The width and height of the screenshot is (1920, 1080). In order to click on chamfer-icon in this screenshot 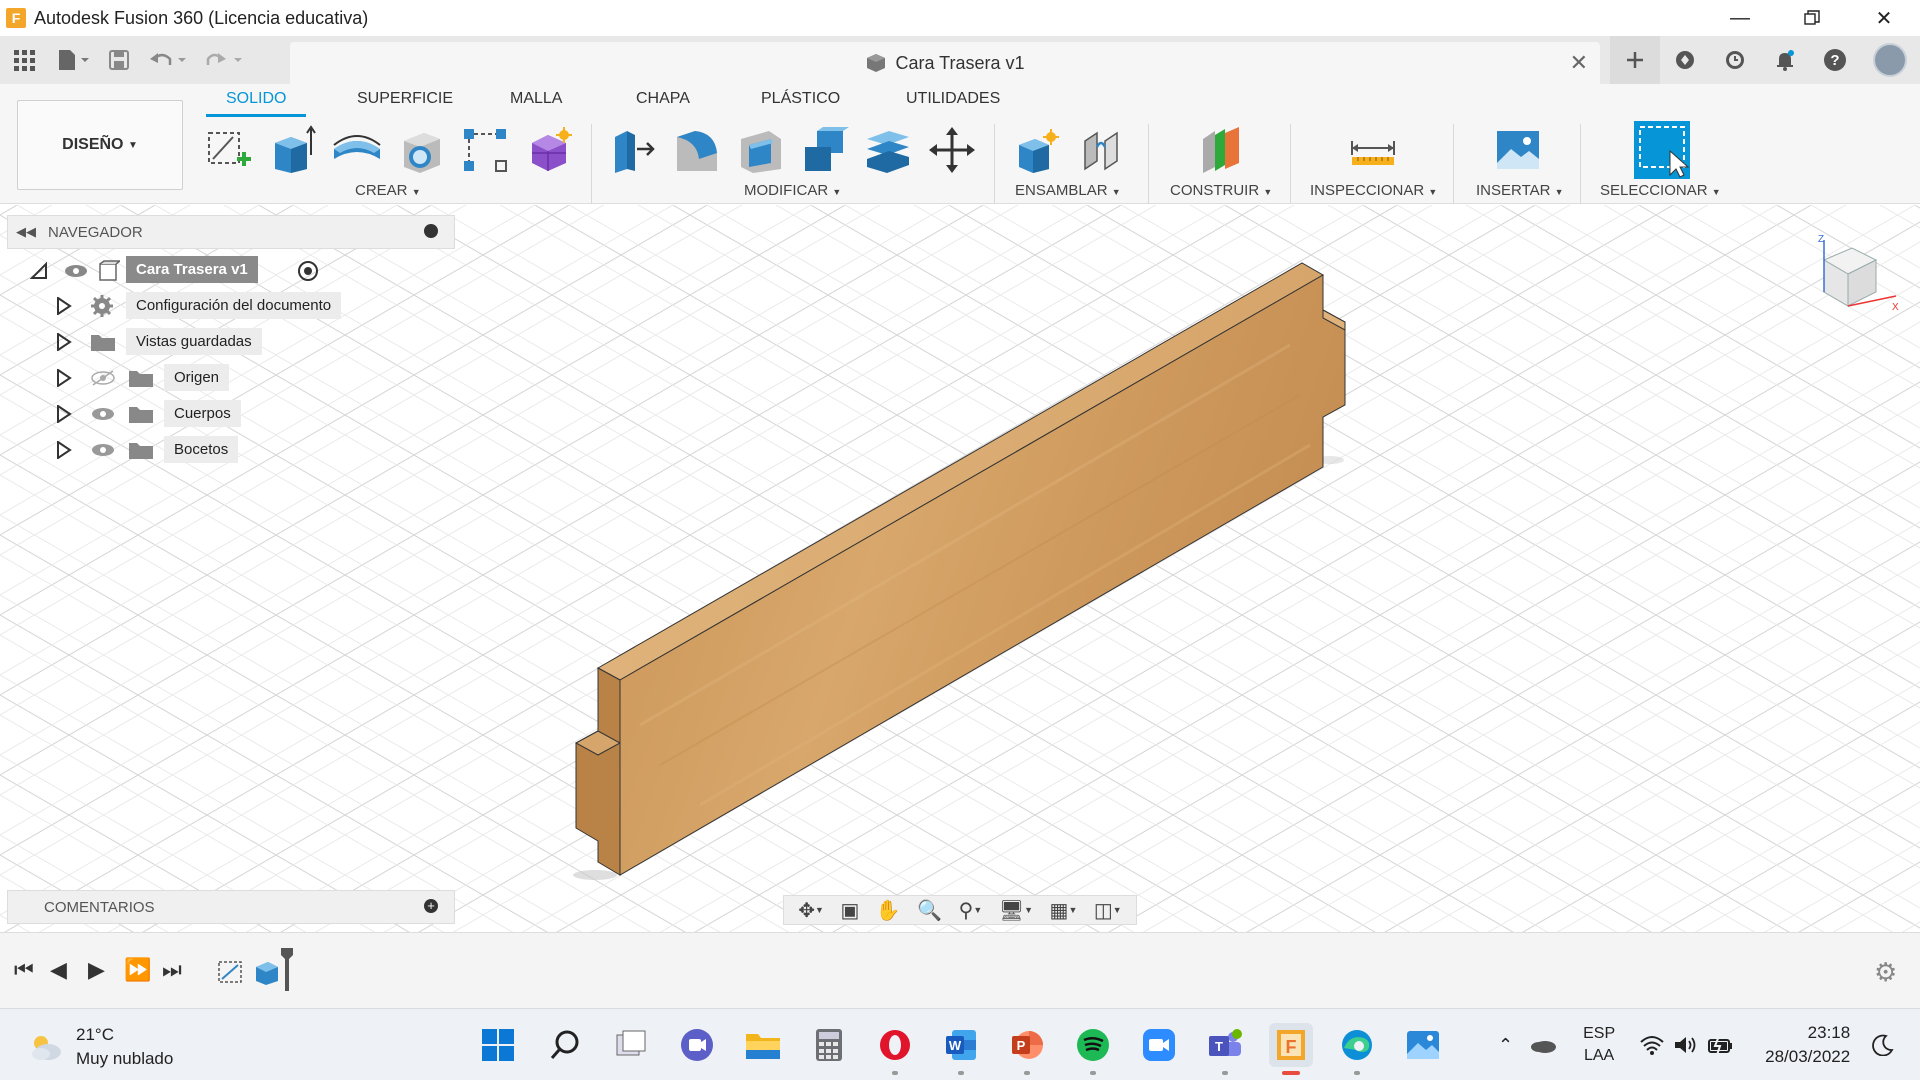, I will do `click(760, 150)`.